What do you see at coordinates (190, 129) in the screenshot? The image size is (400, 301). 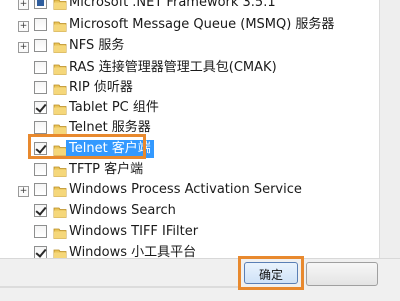 I see `feature-row: Telnet 服务器` at bounding box center [190, 129].